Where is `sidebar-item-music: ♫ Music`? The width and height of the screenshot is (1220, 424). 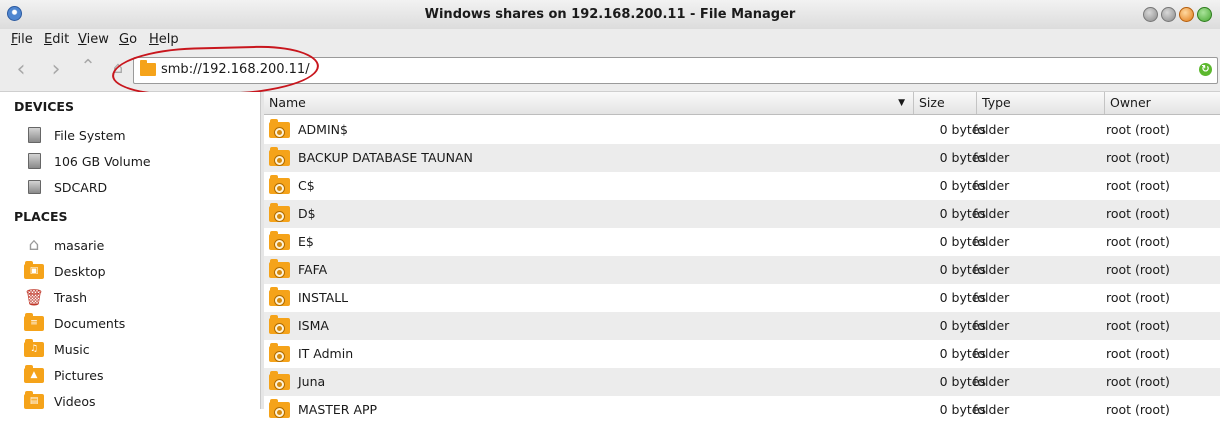
sidebar-item-music: ♫ Music is located at coordinates (57, 349).